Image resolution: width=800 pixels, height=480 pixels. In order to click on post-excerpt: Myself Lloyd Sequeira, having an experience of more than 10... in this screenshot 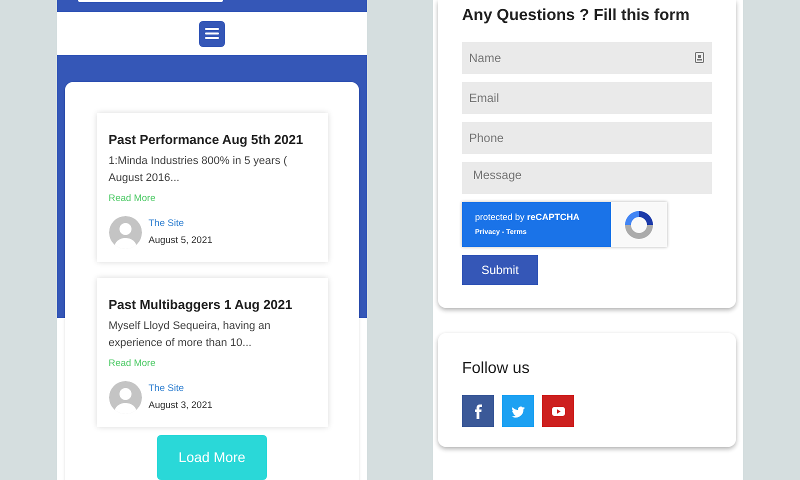, I will do `click(190, 334)`.